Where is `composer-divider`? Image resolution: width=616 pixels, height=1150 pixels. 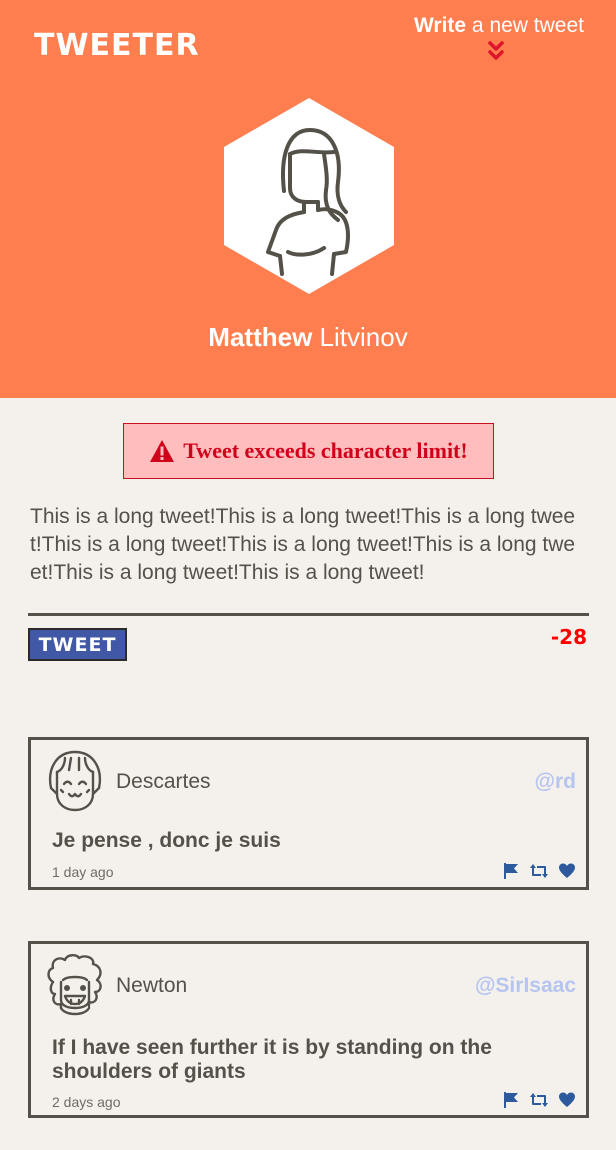 composer-divider is located at coordinates (308, 614).